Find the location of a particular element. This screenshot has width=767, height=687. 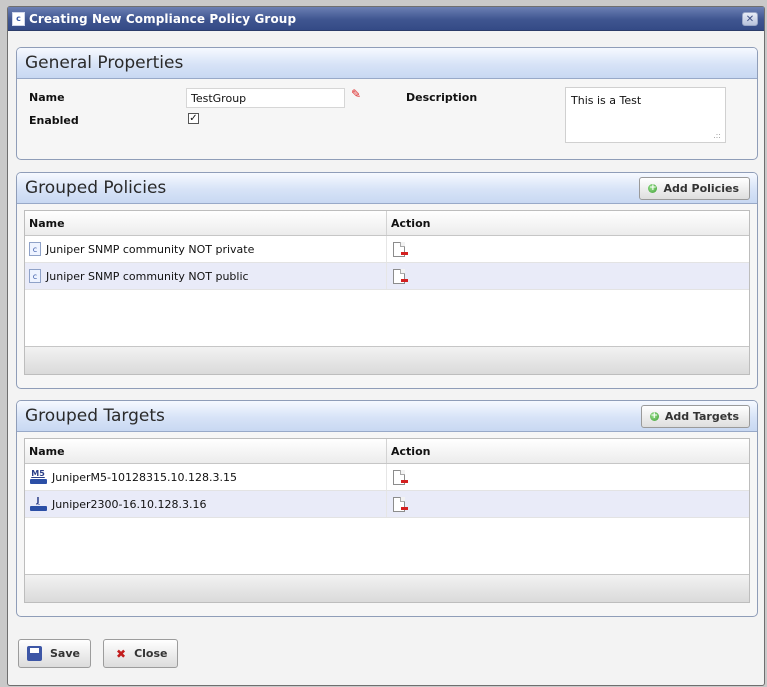

grouped-targets-header: Grouped Targets + Add Targets is located at coordinates (387, 416).